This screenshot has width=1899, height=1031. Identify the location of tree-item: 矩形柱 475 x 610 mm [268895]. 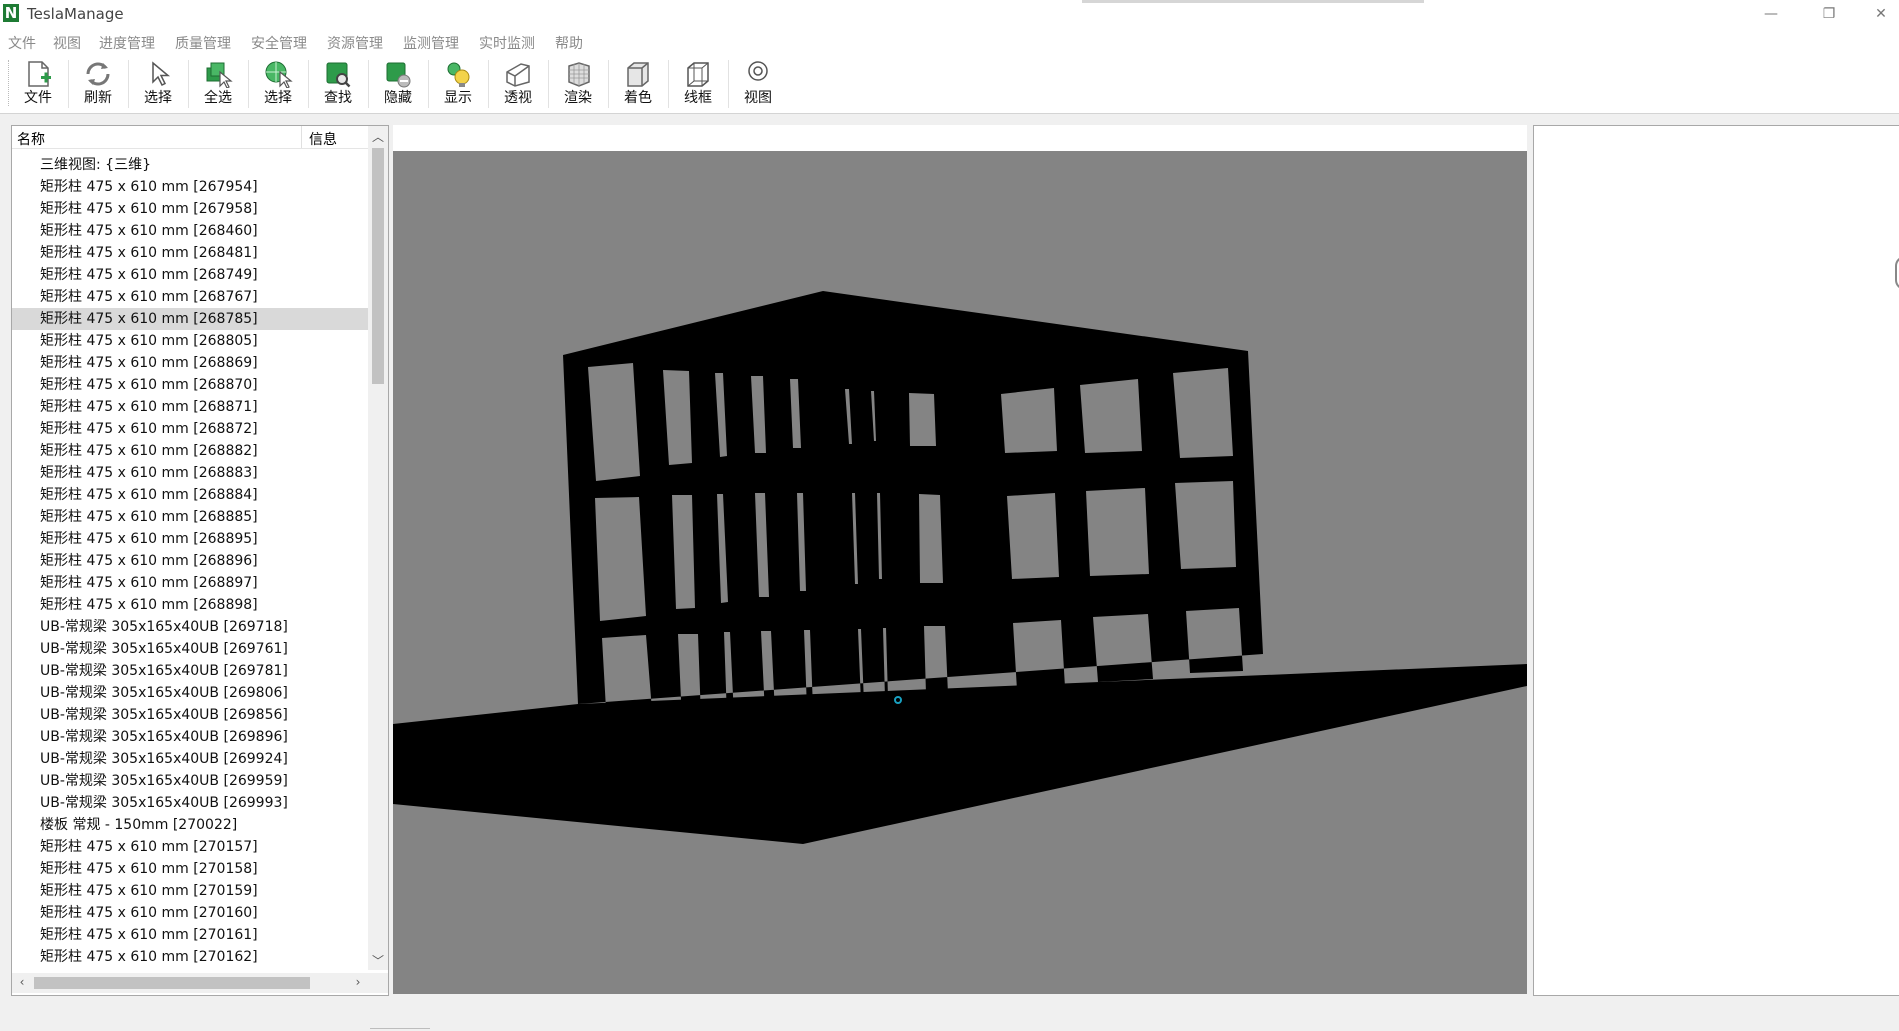
(190, 539).